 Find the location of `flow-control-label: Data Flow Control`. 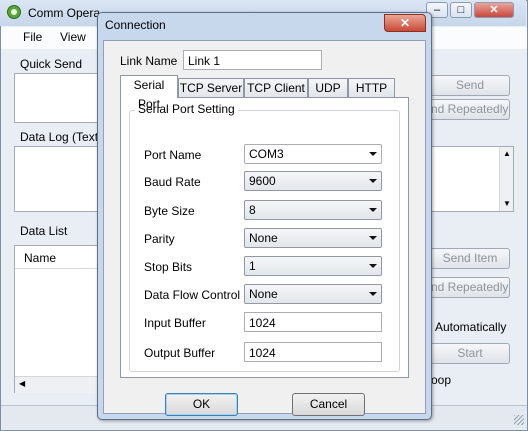

flow-control-label: Data Flow Control is located at coordinates (192, 295).